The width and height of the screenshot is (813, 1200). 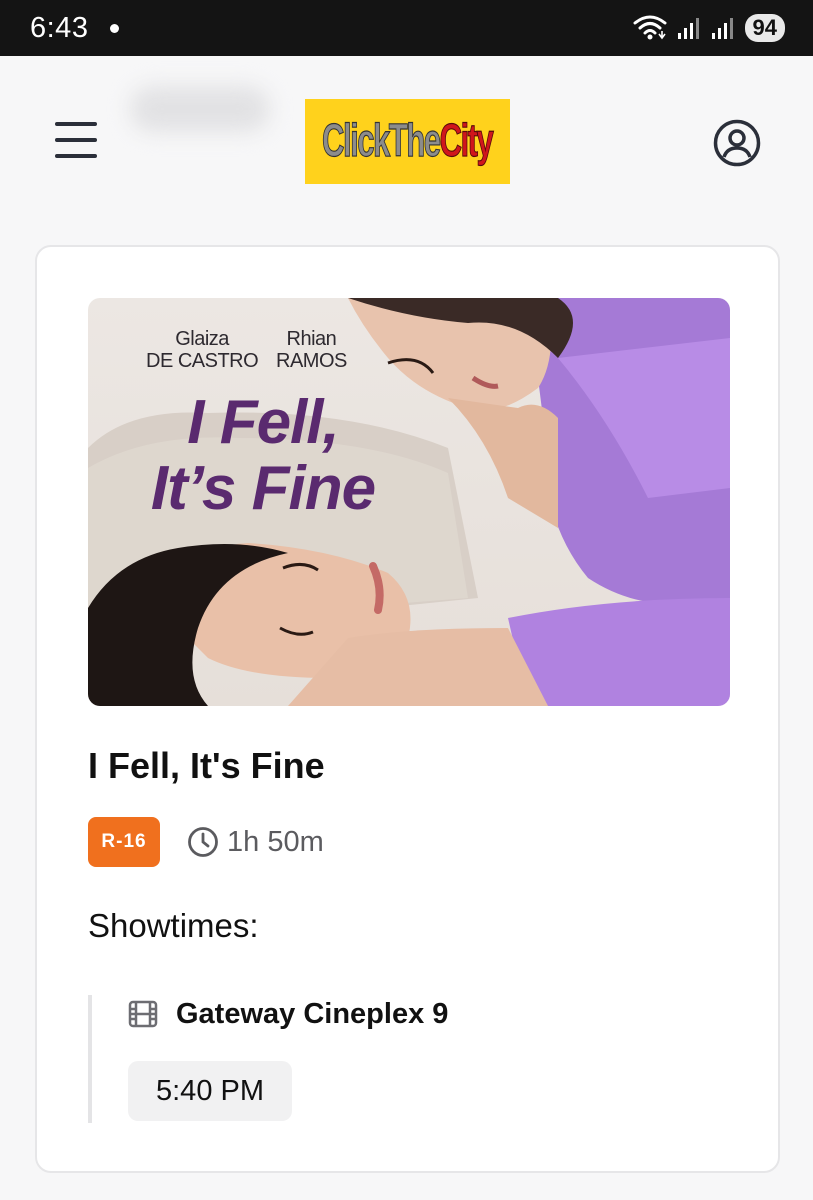 I want to click on status-time: 6:43, so click(x=59, y=27).